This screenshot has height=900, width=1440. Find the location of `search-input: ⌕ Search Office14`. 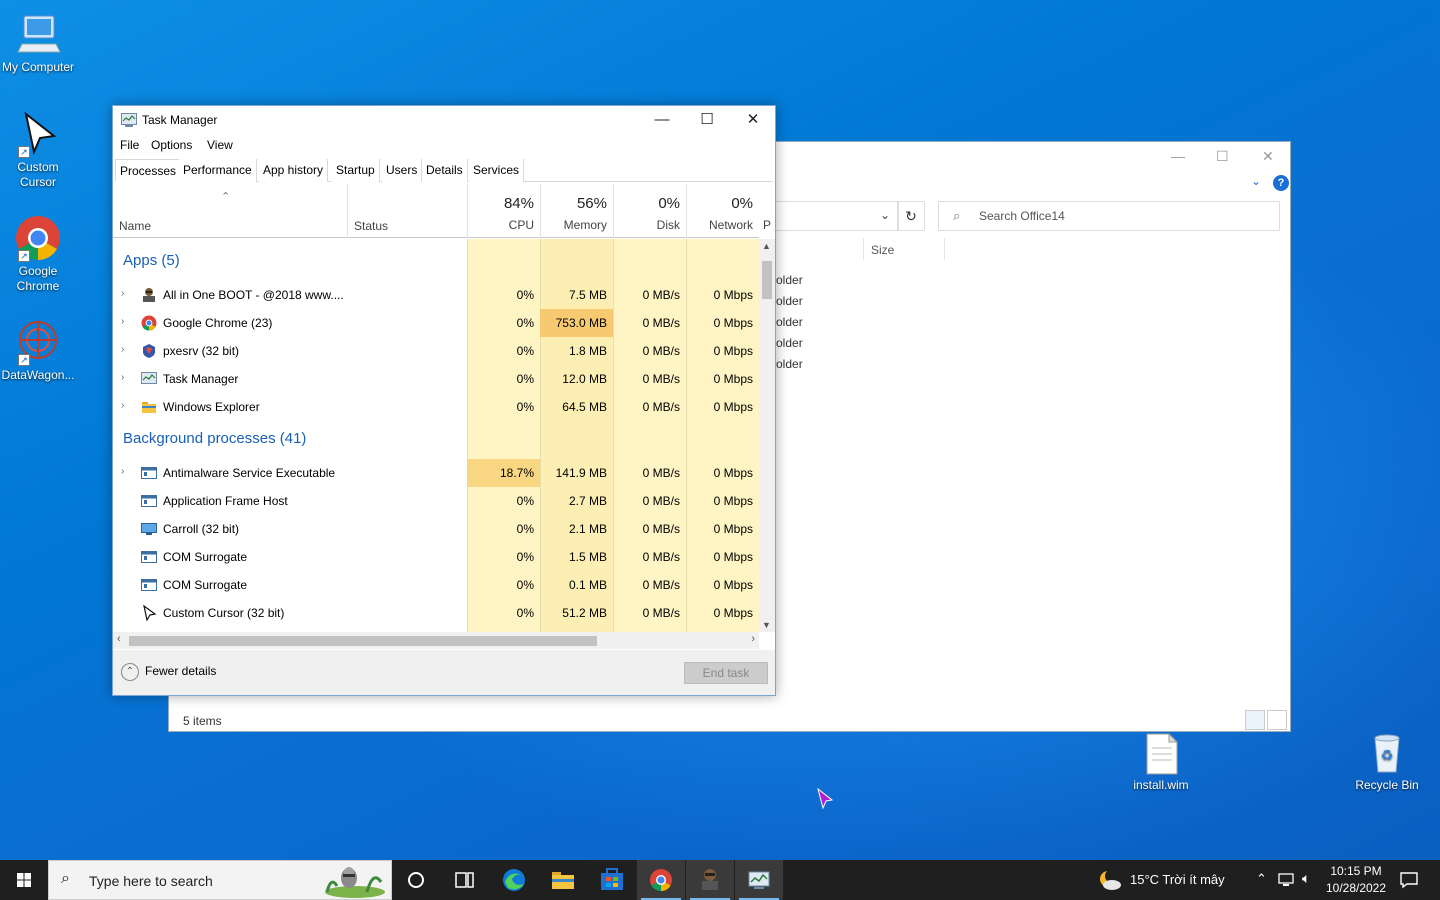

search-input: ⌕ Search Office14 is located at coordinates (1109, 216).